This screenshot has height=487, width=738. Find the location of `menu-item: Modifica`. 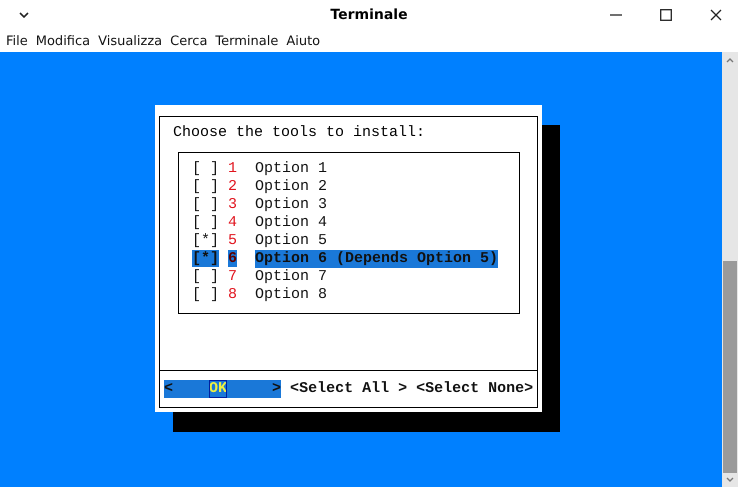

menu-item: Modifica is located at coordinates (63, 41).